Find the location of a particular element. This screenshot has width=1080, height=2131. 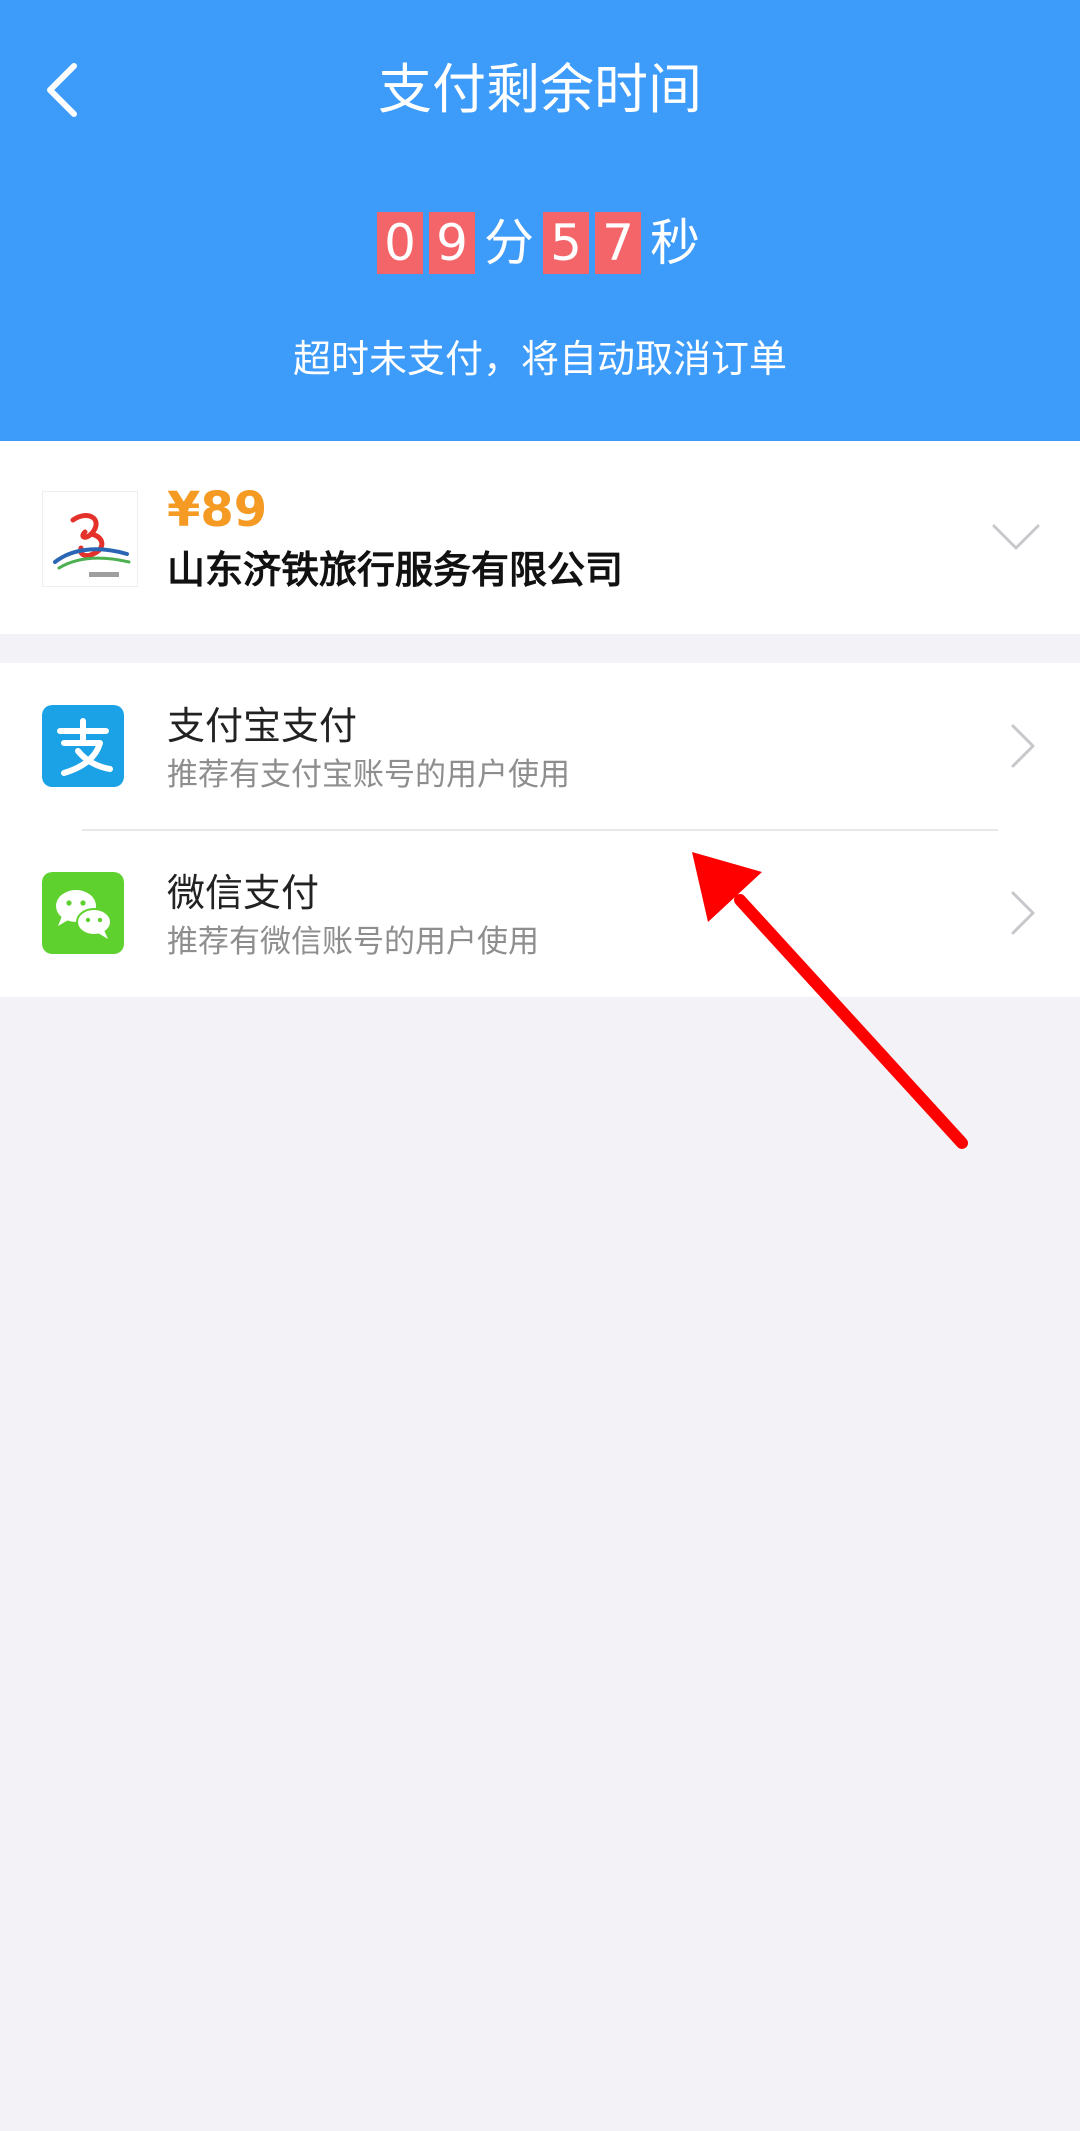

expand-order-button is located at coordinates (1016, 538).